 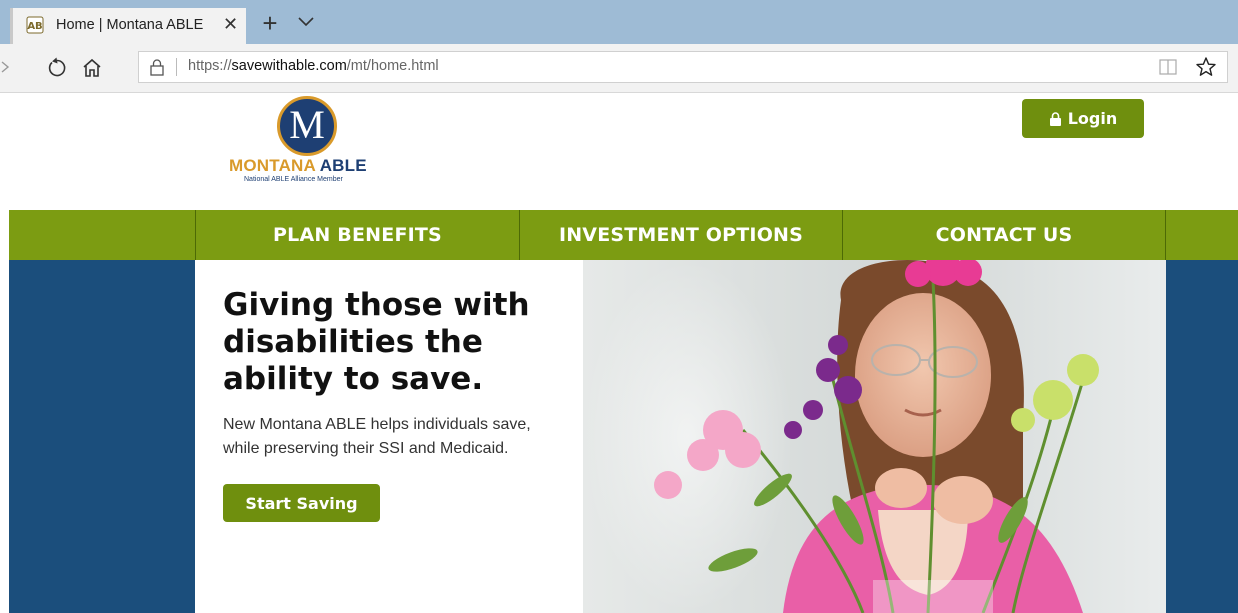 What do you see at coordinates (683, 67) in the screenshot?
I see `address-bar: https://savewithable.com/mt/home.html` at bounding box center [683, 67].